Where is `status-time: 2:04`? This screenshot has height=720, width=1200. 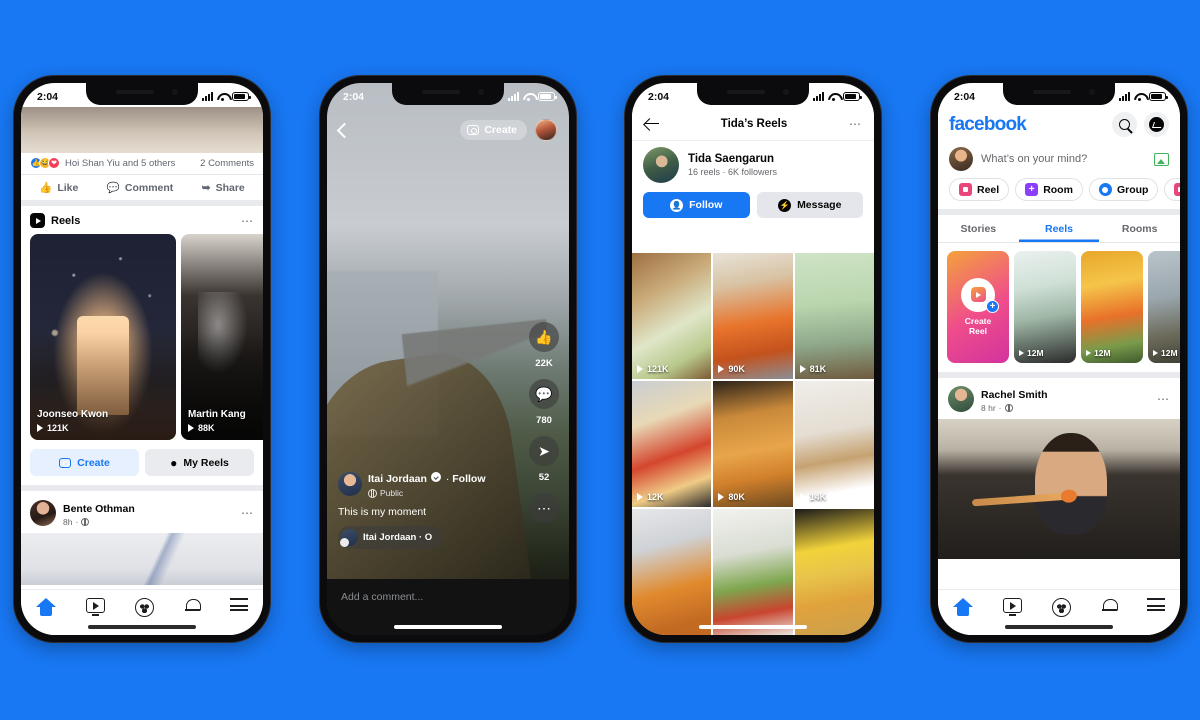
status-time: 2:04 is located at coordinates (354, 96).